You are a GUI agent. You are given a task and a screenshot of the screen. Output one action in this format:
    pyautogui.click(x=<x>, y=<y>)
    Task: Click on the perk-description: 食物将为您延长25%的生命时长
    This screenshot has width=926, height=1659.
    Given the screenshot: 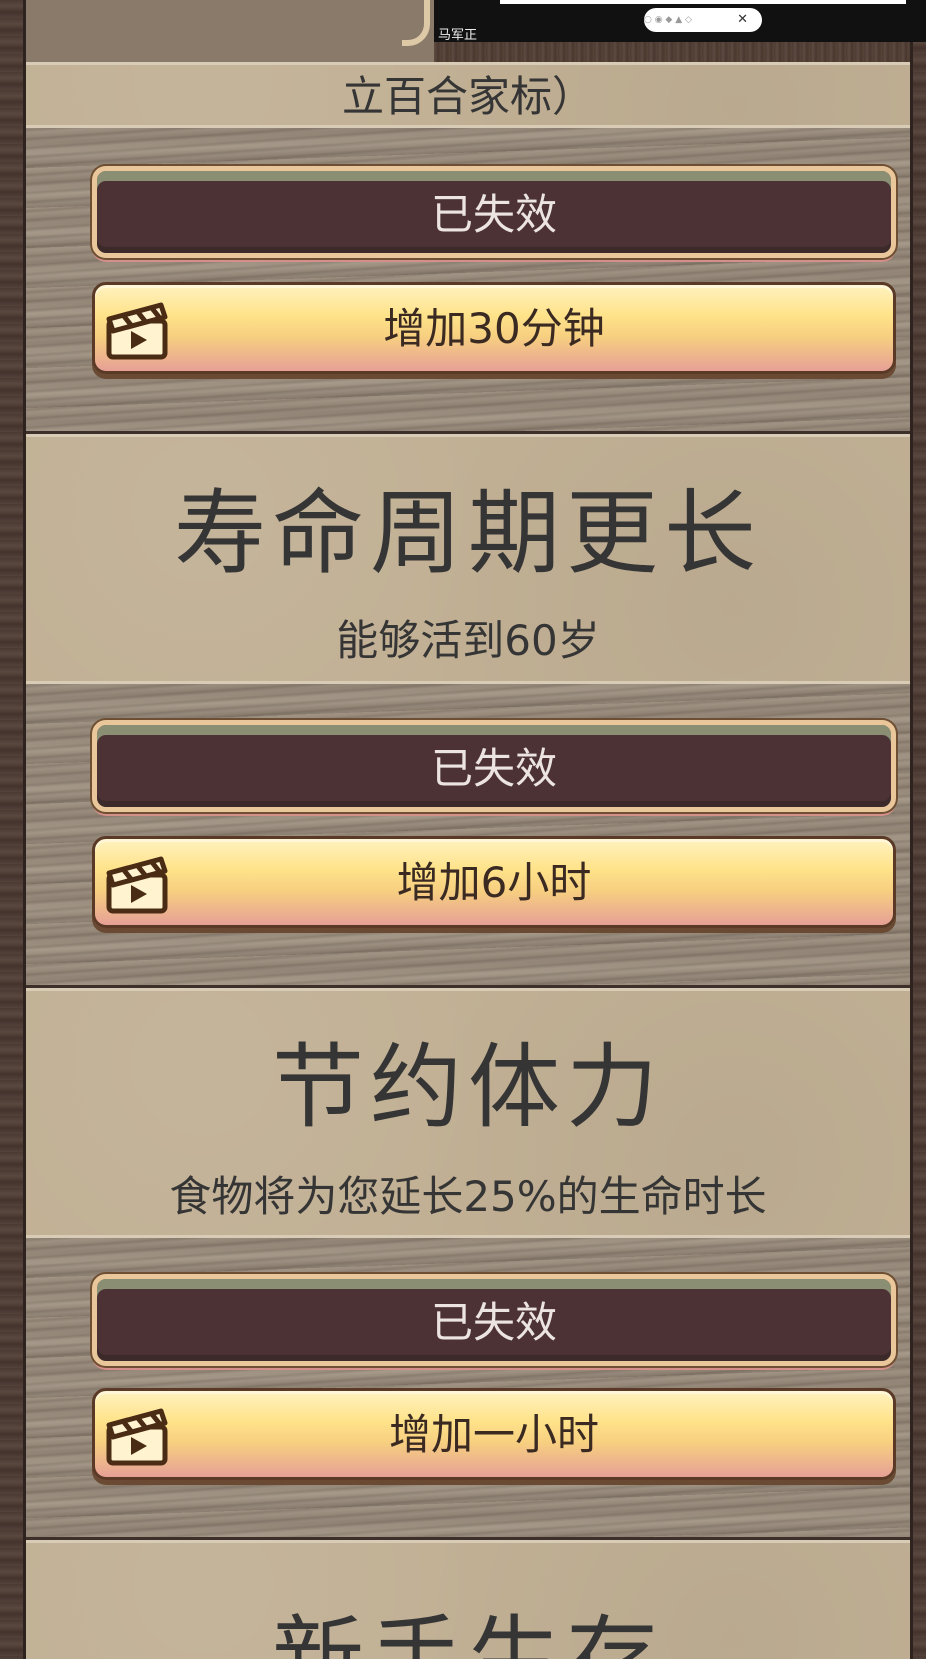 What is the action you would take?
    pyautogui.click(x=468, y=1196)
    